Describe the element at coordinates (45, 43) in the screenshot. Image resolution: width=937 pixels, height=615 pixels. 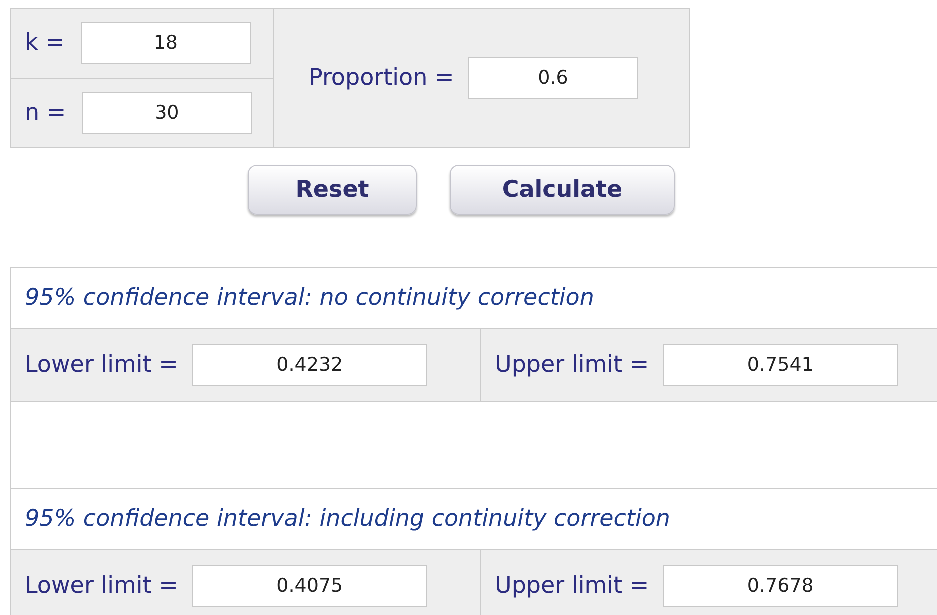
I see `field-label: k =` at that location.